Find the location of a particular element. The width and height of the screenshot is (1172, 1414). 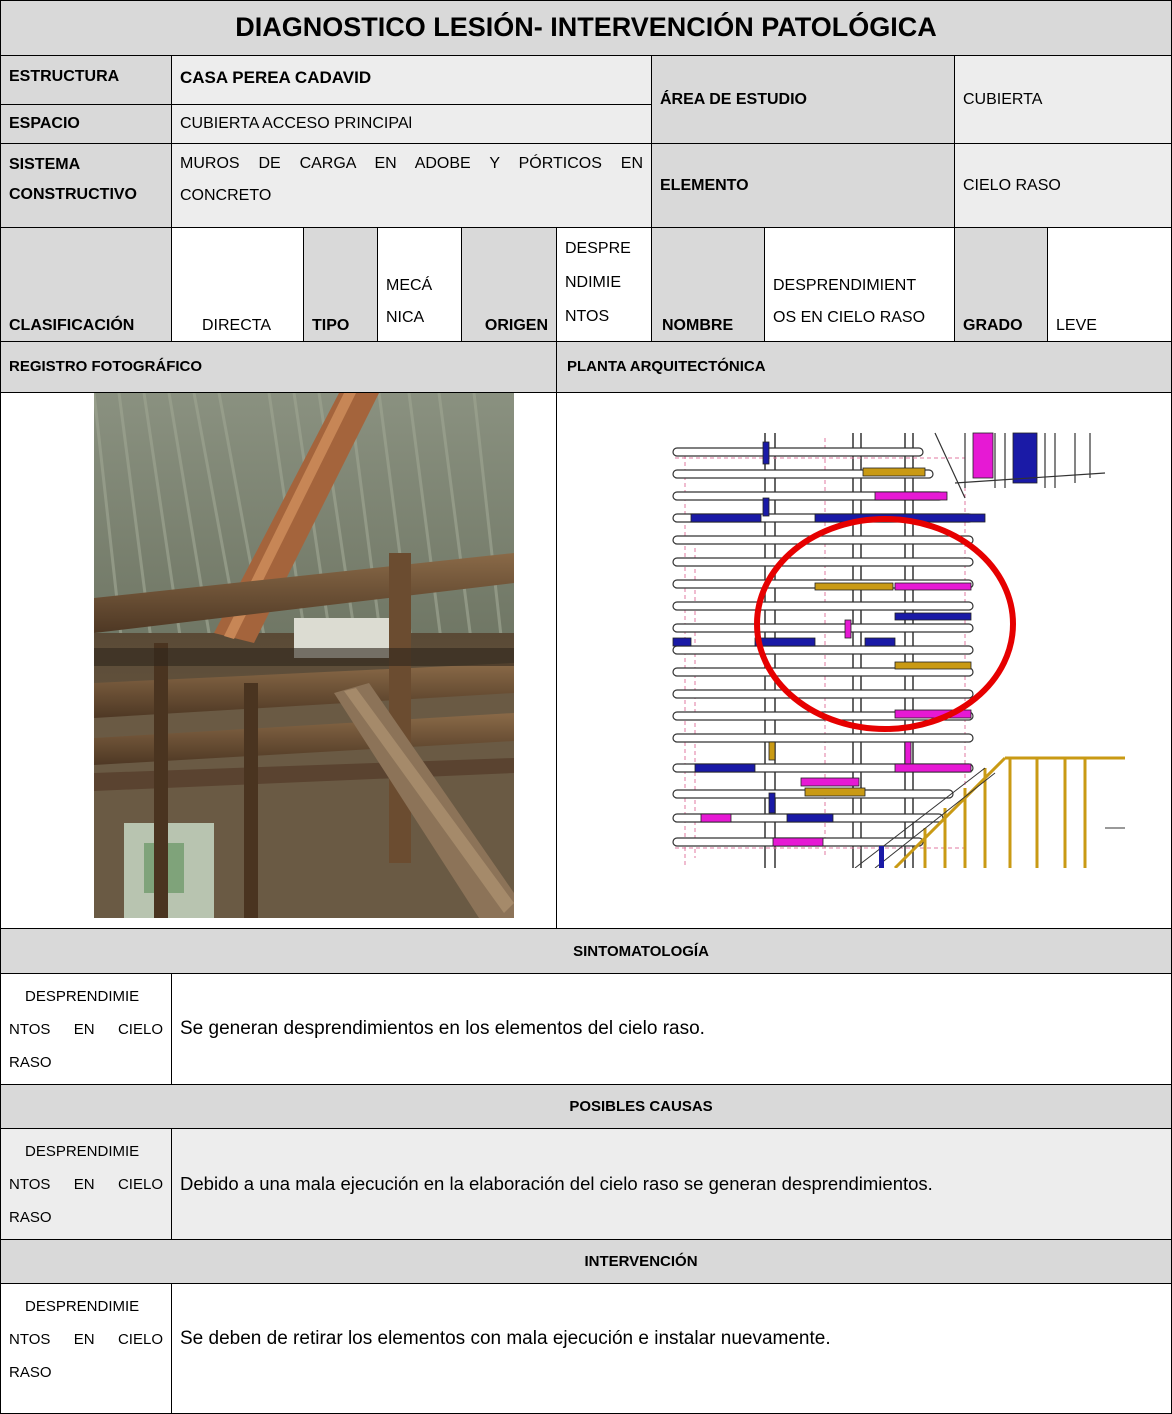

name-line-1: DESPRENDIMIENT is located at coordinates (845, 285).